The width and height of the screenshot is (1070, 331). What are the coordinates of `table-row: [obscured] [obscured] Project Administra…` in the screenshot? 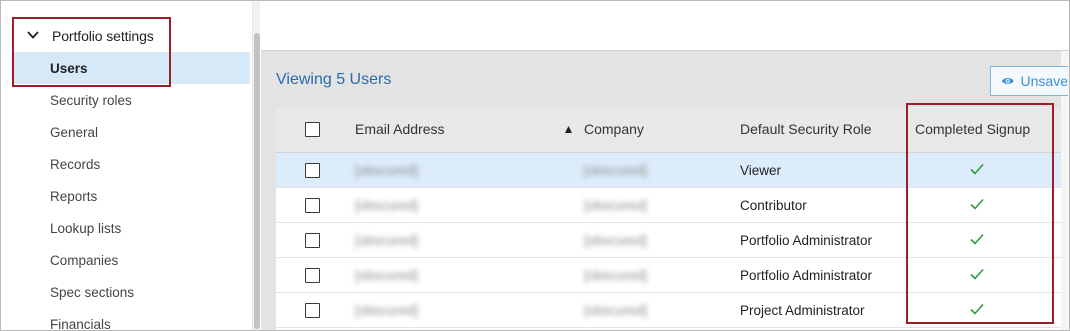 It's located at (668, 310).